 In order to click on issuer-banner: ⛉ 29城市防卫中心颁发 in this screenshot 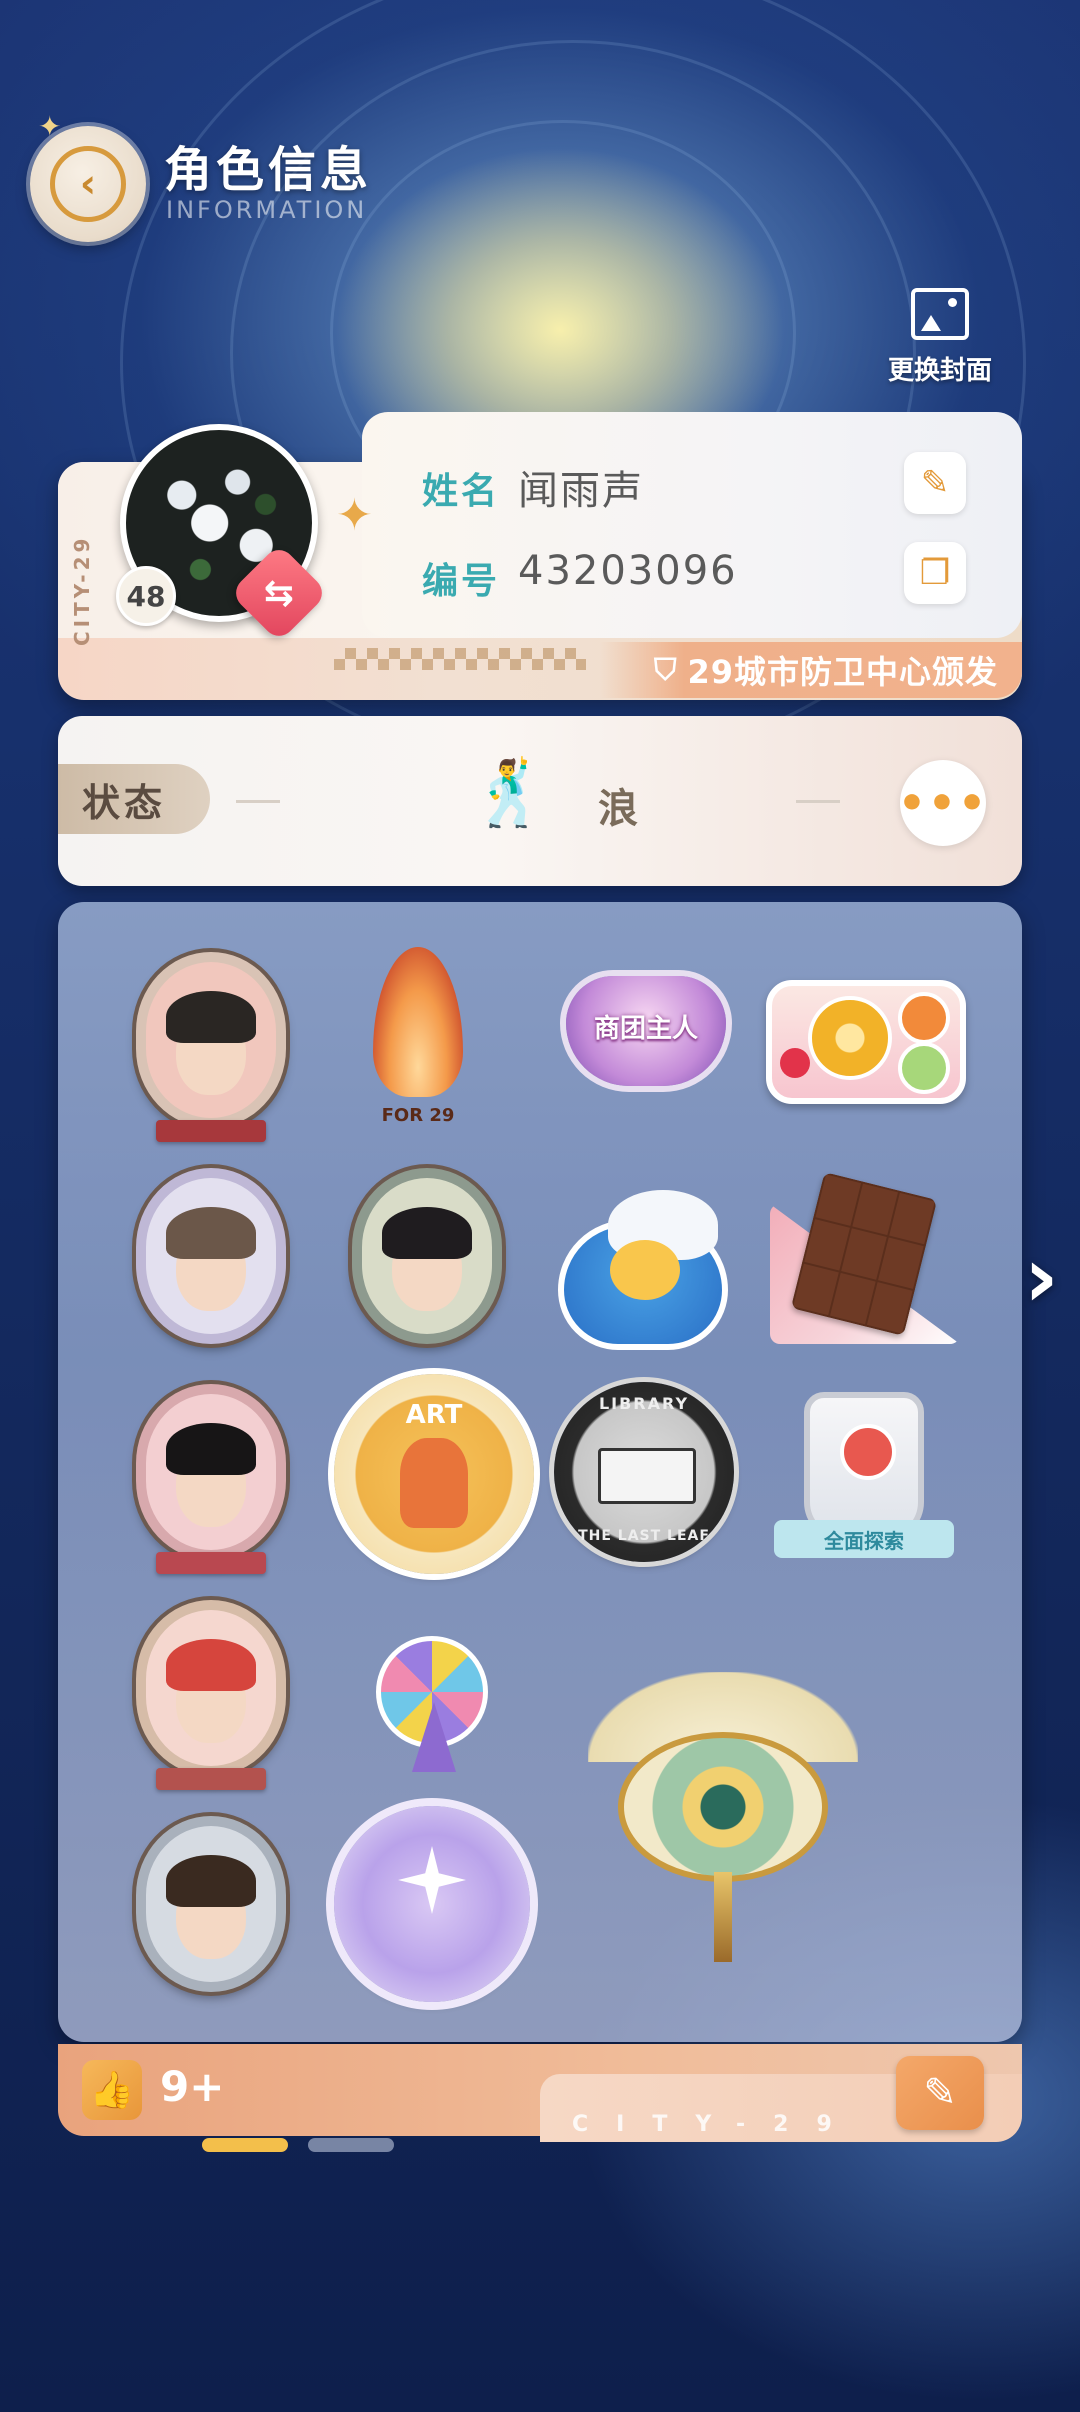, I will do `click(811, 670)`.